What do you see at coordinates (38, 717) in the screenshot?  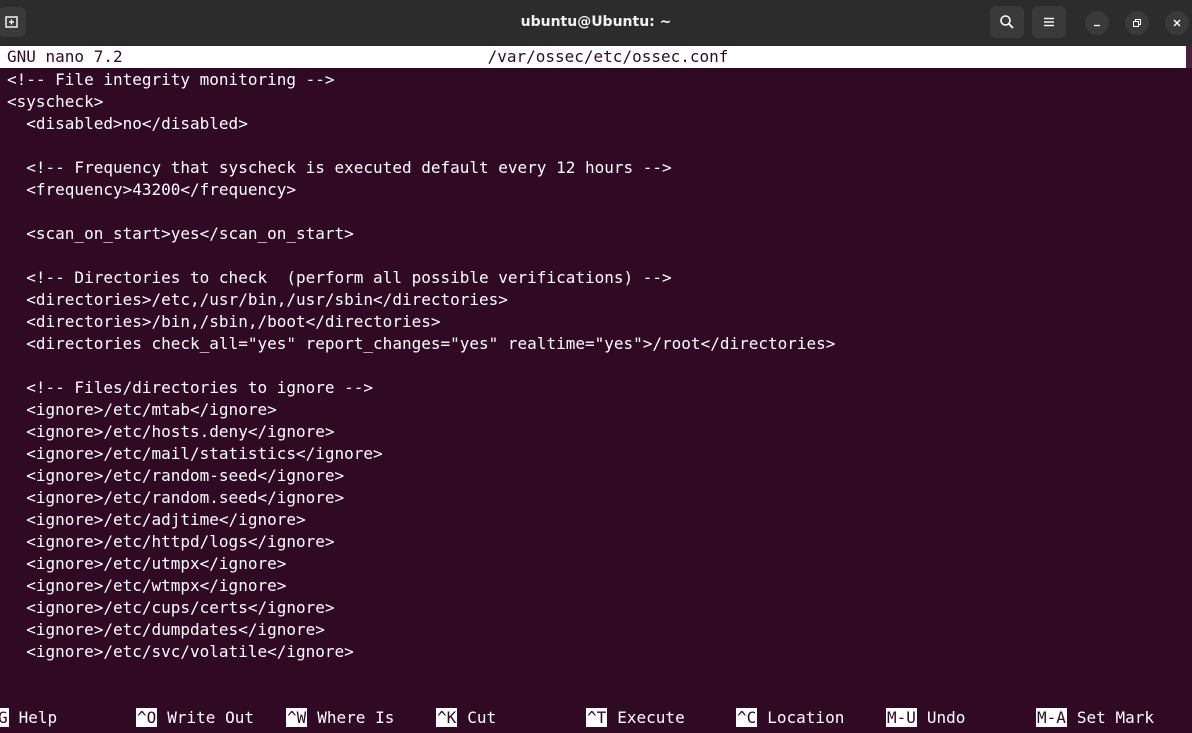 I see `shortcut-label: Help` at bounding box center [38, 717].